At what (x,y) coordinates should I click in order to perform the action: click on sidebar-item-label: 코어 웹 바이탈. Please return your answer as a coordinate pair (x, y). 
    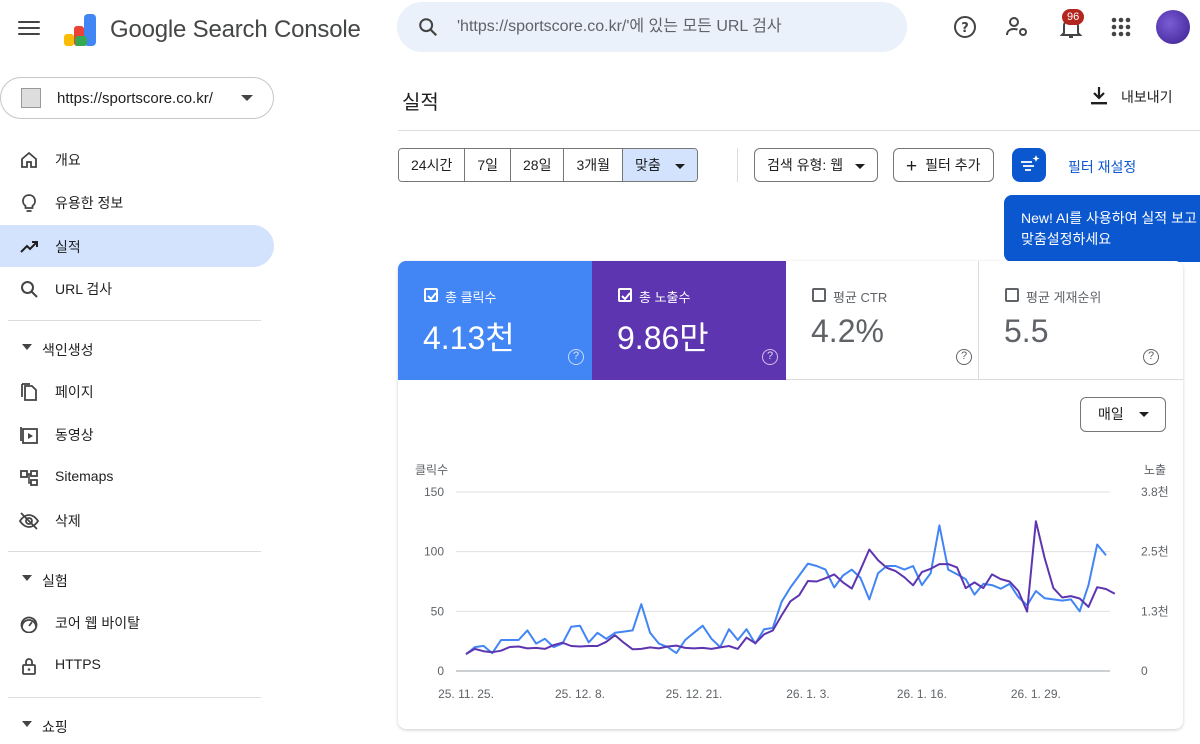
    Looking at the image, I should click on (98, 623).